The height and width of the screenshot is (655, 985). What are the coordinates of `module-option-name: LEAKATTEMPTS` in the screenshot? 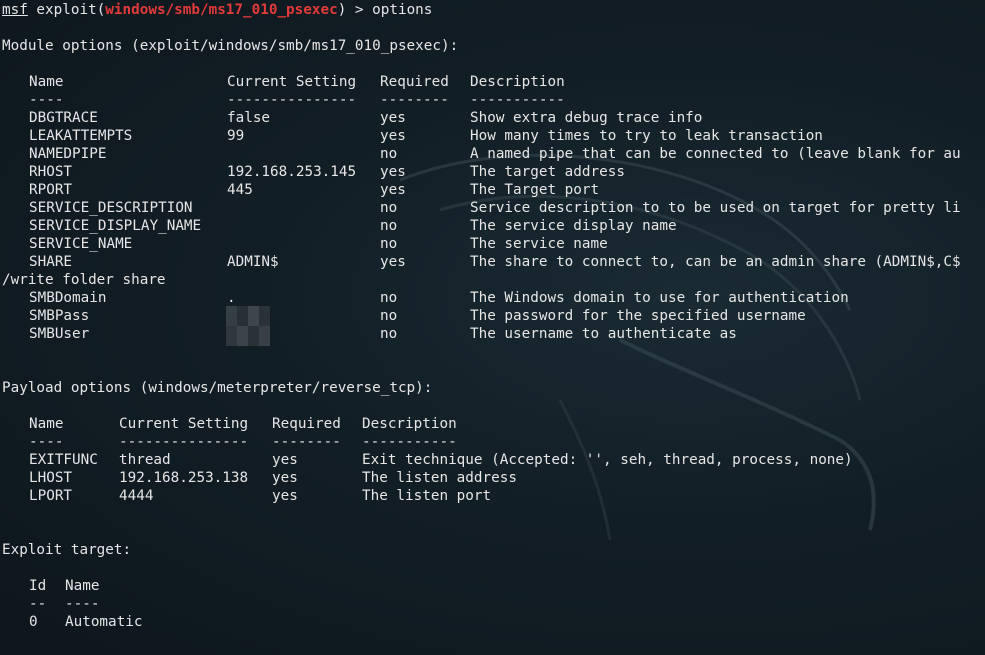 It's located at (81, 136).